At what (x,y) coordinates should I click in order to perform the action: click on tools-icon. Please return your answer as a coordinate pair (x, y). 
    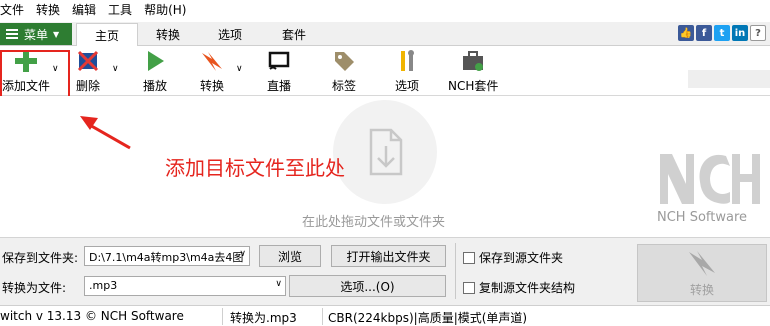
    Looking at the image, I should click on (407, 60).